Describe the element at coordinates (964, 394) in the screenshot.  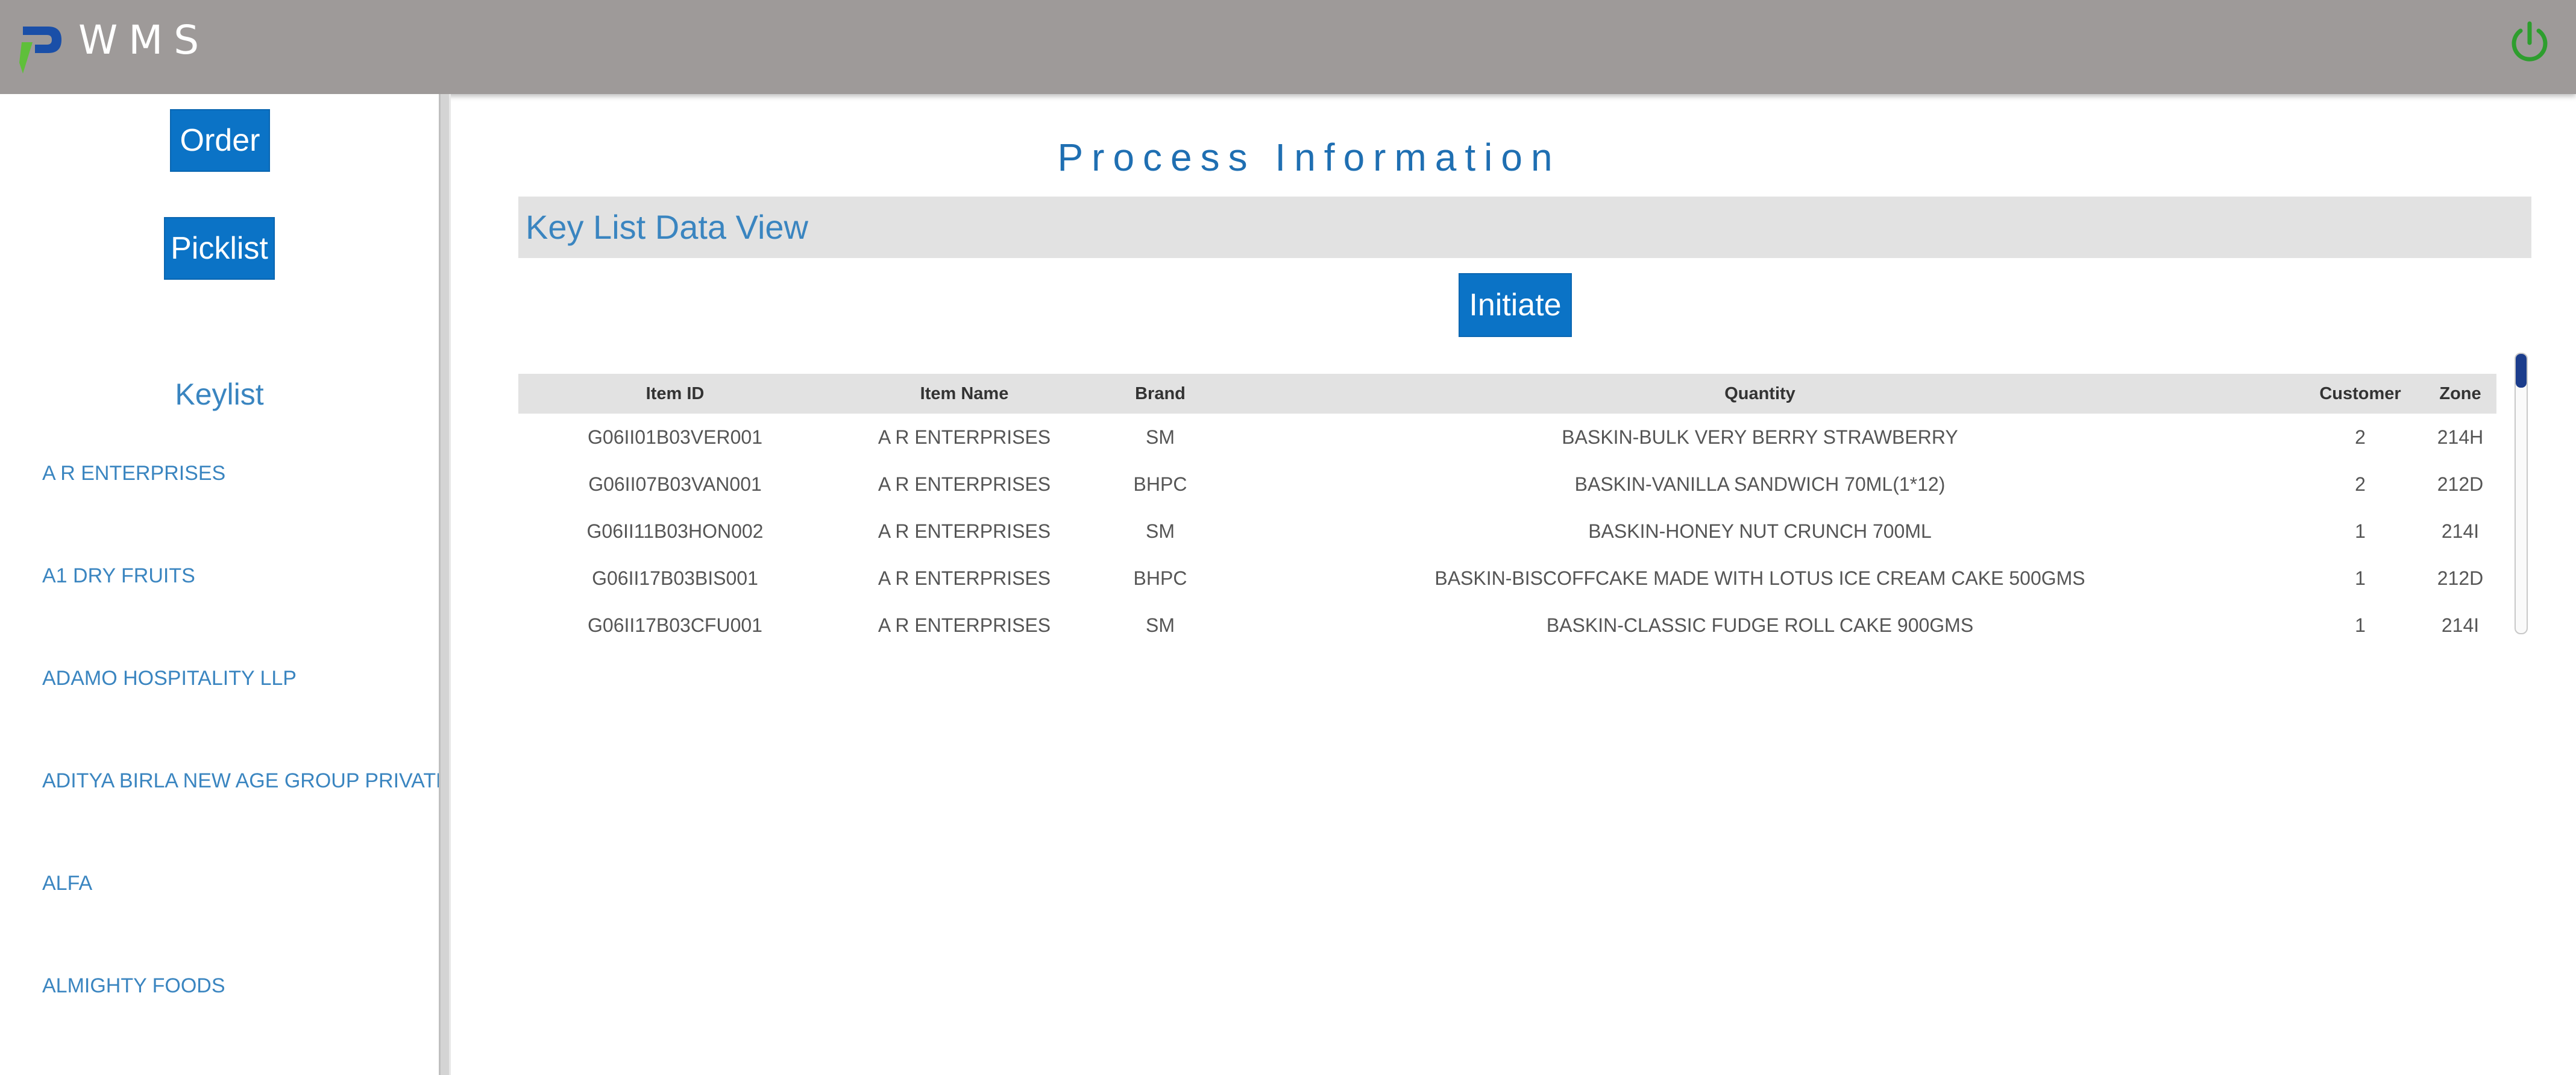
I see `column-header-item-name: Item Name` at that location.